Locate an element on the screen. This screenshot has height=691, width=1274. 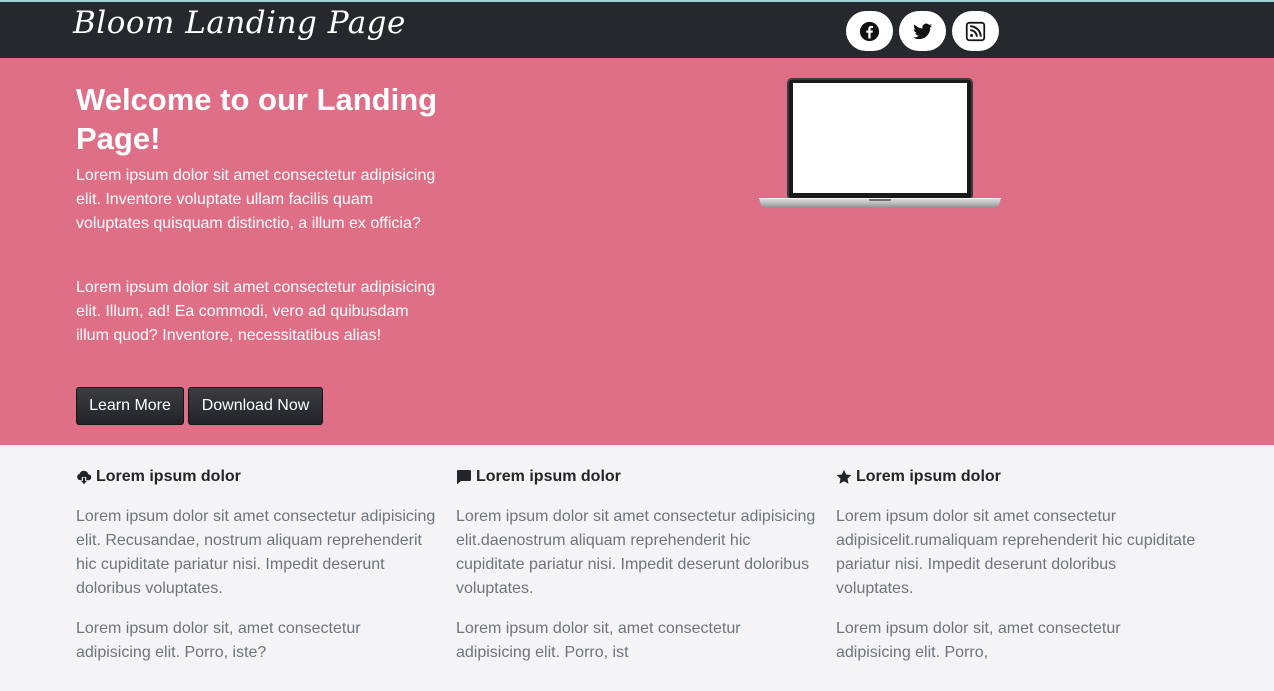
twitter-icon is located at coordinates (923, 31).